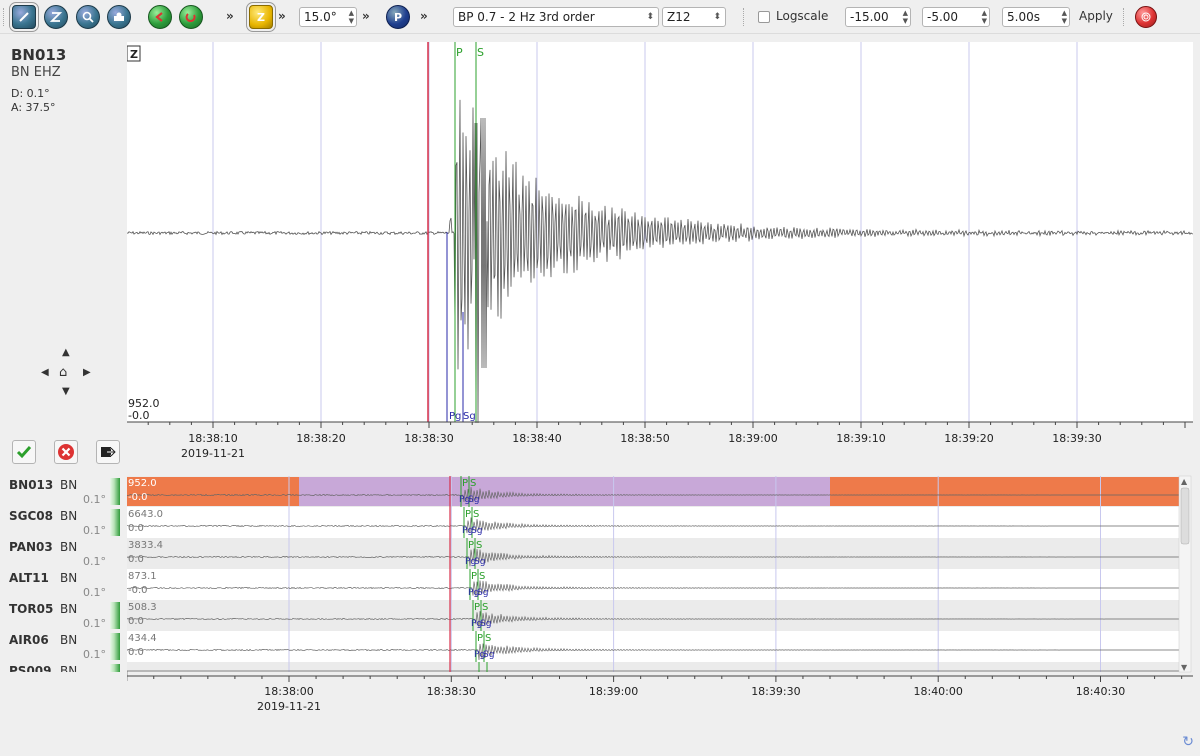 The width and height of the screenshot is (1200, 756). What do you see at coordinates (24, 17) in the screenshot?
I see `pin-icon` at bounding box center [24, 17].